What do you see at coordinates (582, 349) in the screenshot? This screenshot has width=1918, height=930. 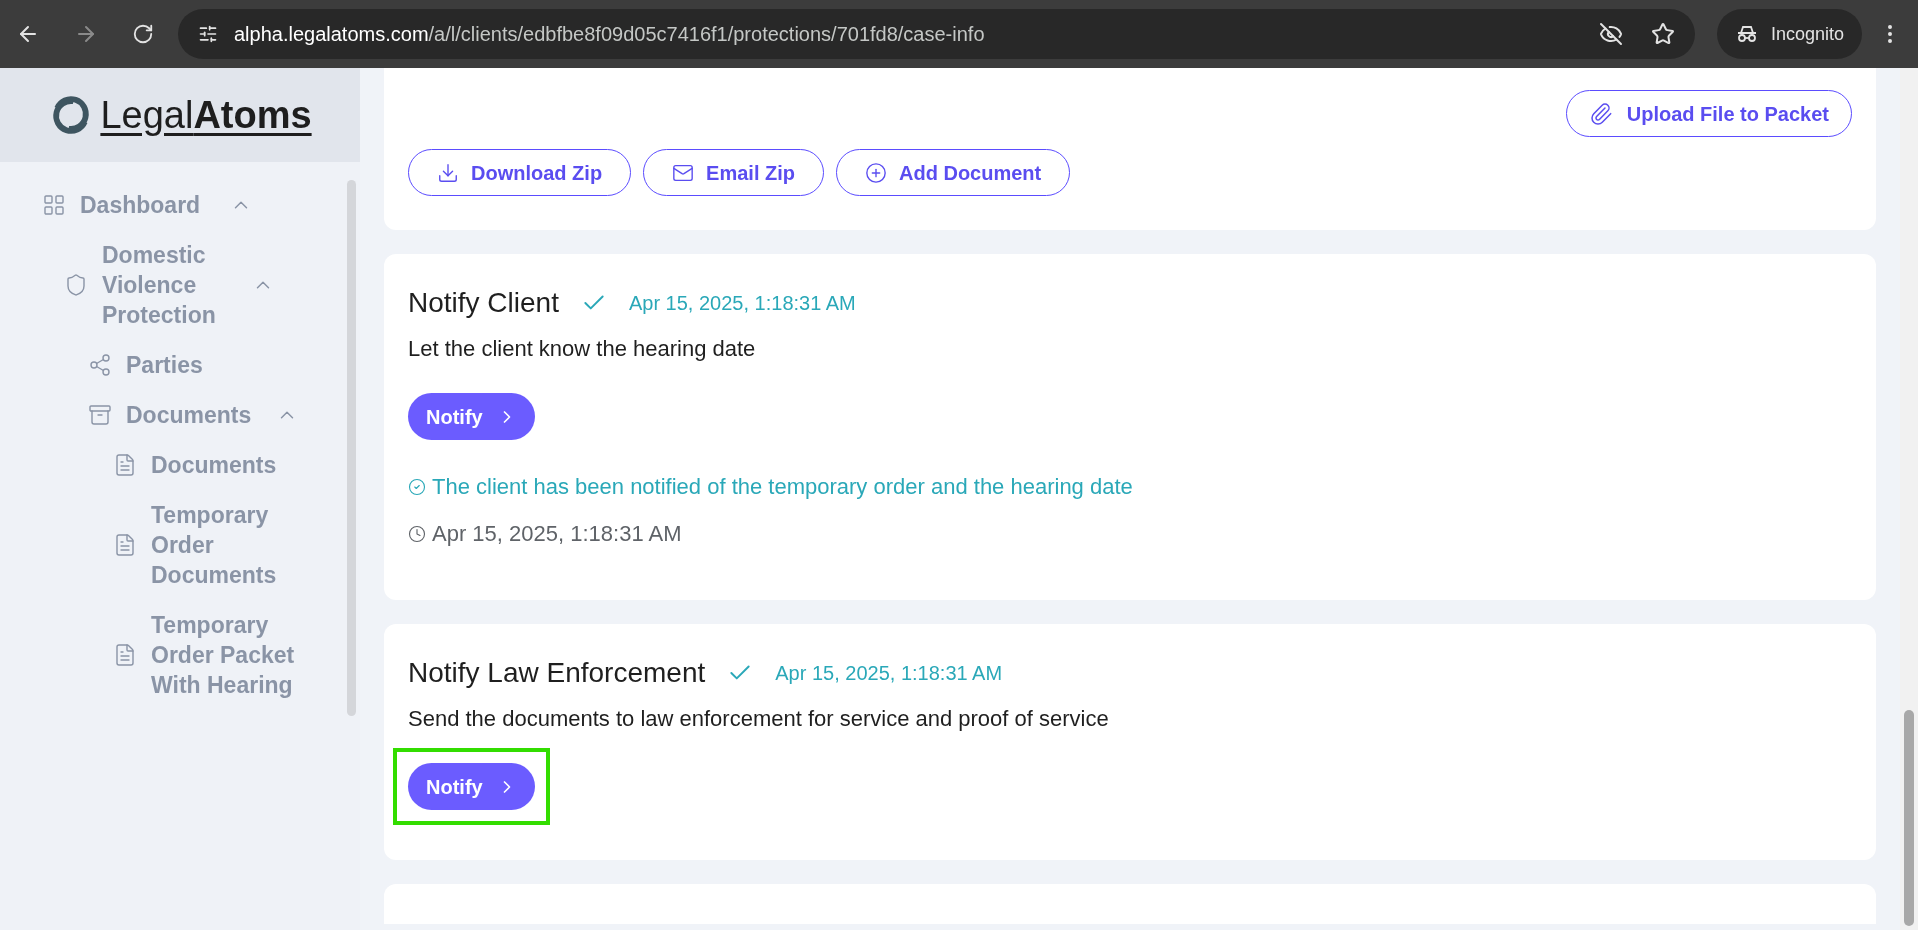 I see `step-description: Let the client know the hearing date` at bounding box center [582, 349].